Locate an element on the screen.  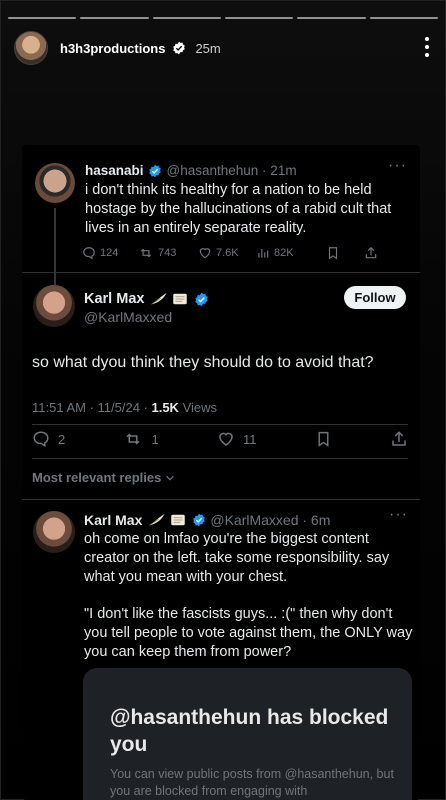
like-action: 11 is located at coordinates (237, 439).